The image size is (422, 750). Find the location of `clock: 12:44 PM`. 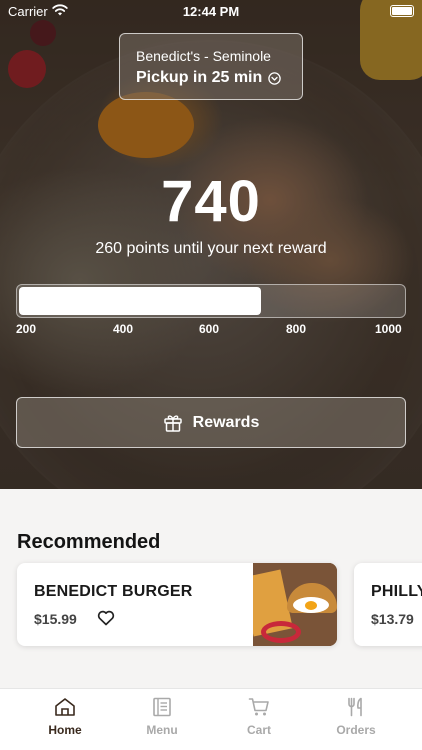

clock: 12:44 PM is located at coordinates (211, 11).